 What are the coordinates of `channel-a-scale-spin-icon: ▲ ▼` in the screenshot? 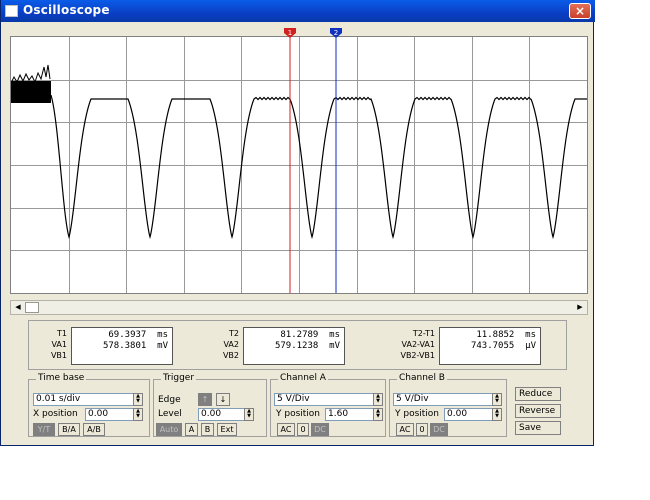 It's located at (378, 399).